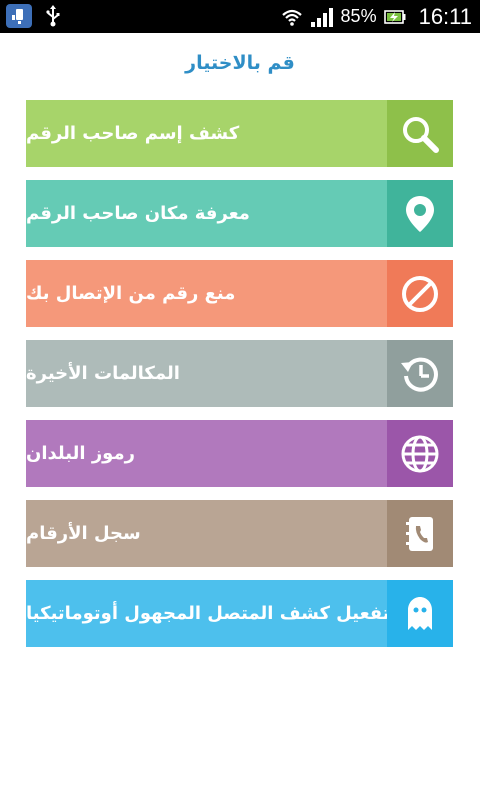 This screenshot has width=480, height=796. Describe the element at coordinates (131, 293) in the screenshot. I see `menu-item-label: منع رقم من الإتصال بك` at that location.